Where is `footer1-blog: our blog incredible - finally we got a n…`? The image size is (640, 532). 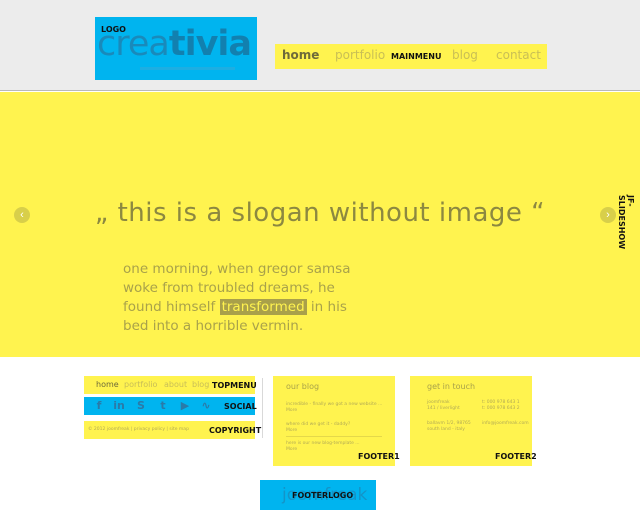
footer1-blog: our blog incredible - finally we got a n… is located at coordinates (336, 421).